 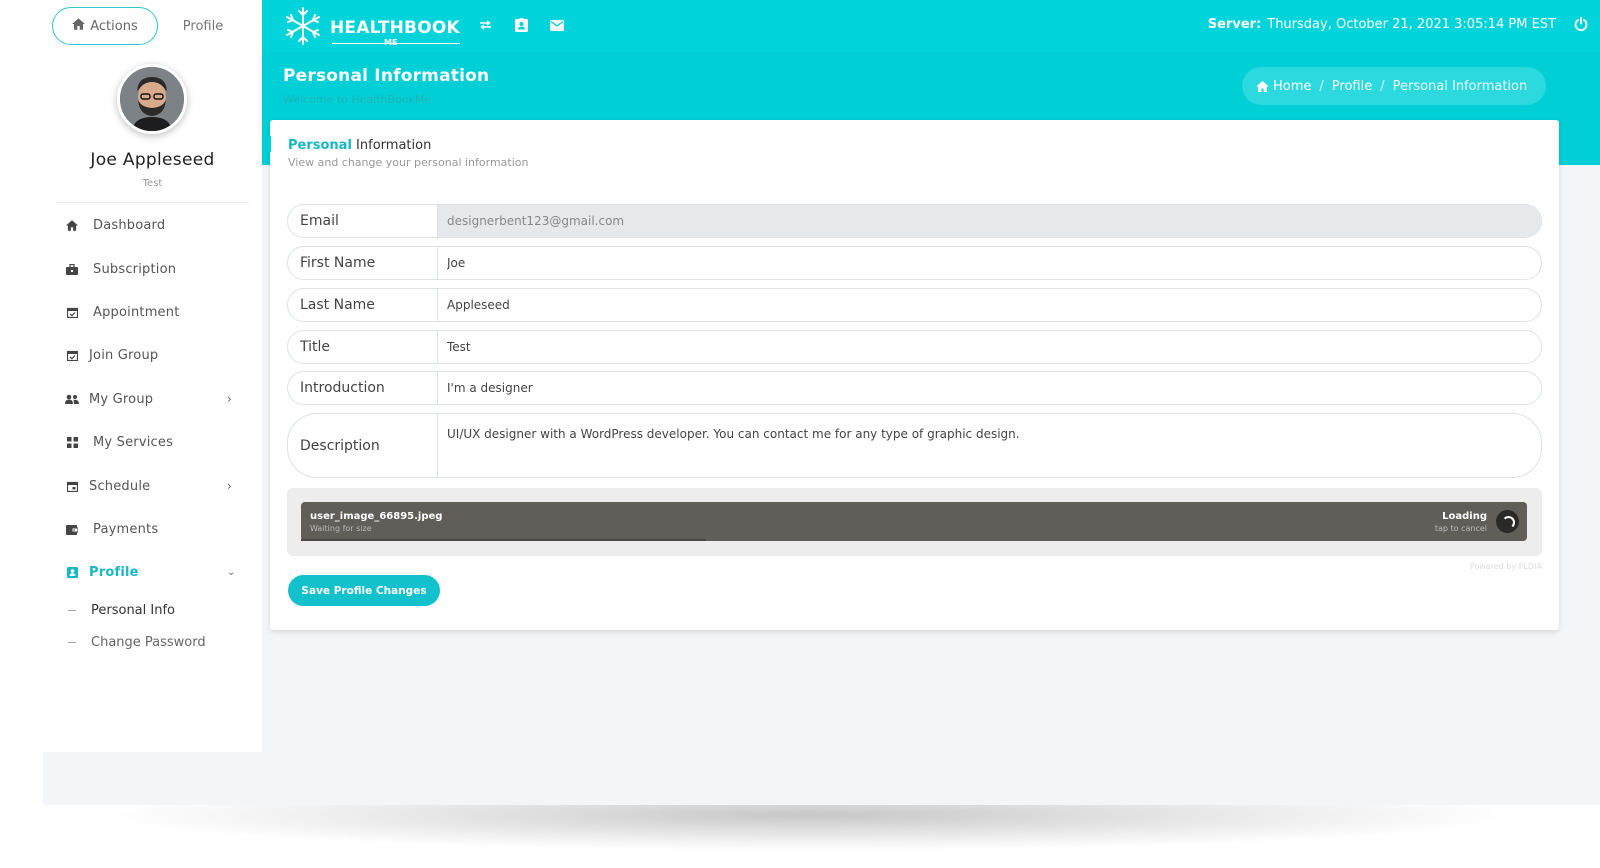 What do you see at coordinates (363, 347) in the screenshot?
I see `title-label: Title` at bounding box center [363, 347].